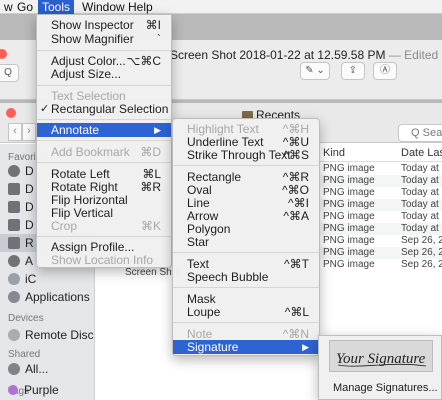 The height and width of the screenshot is (400, 442). What do you see at coordinates (246, 216) in the screenshot?
I see `menu-item-arrow: Arrow ^⌘A` at bounding box center [246, 216].